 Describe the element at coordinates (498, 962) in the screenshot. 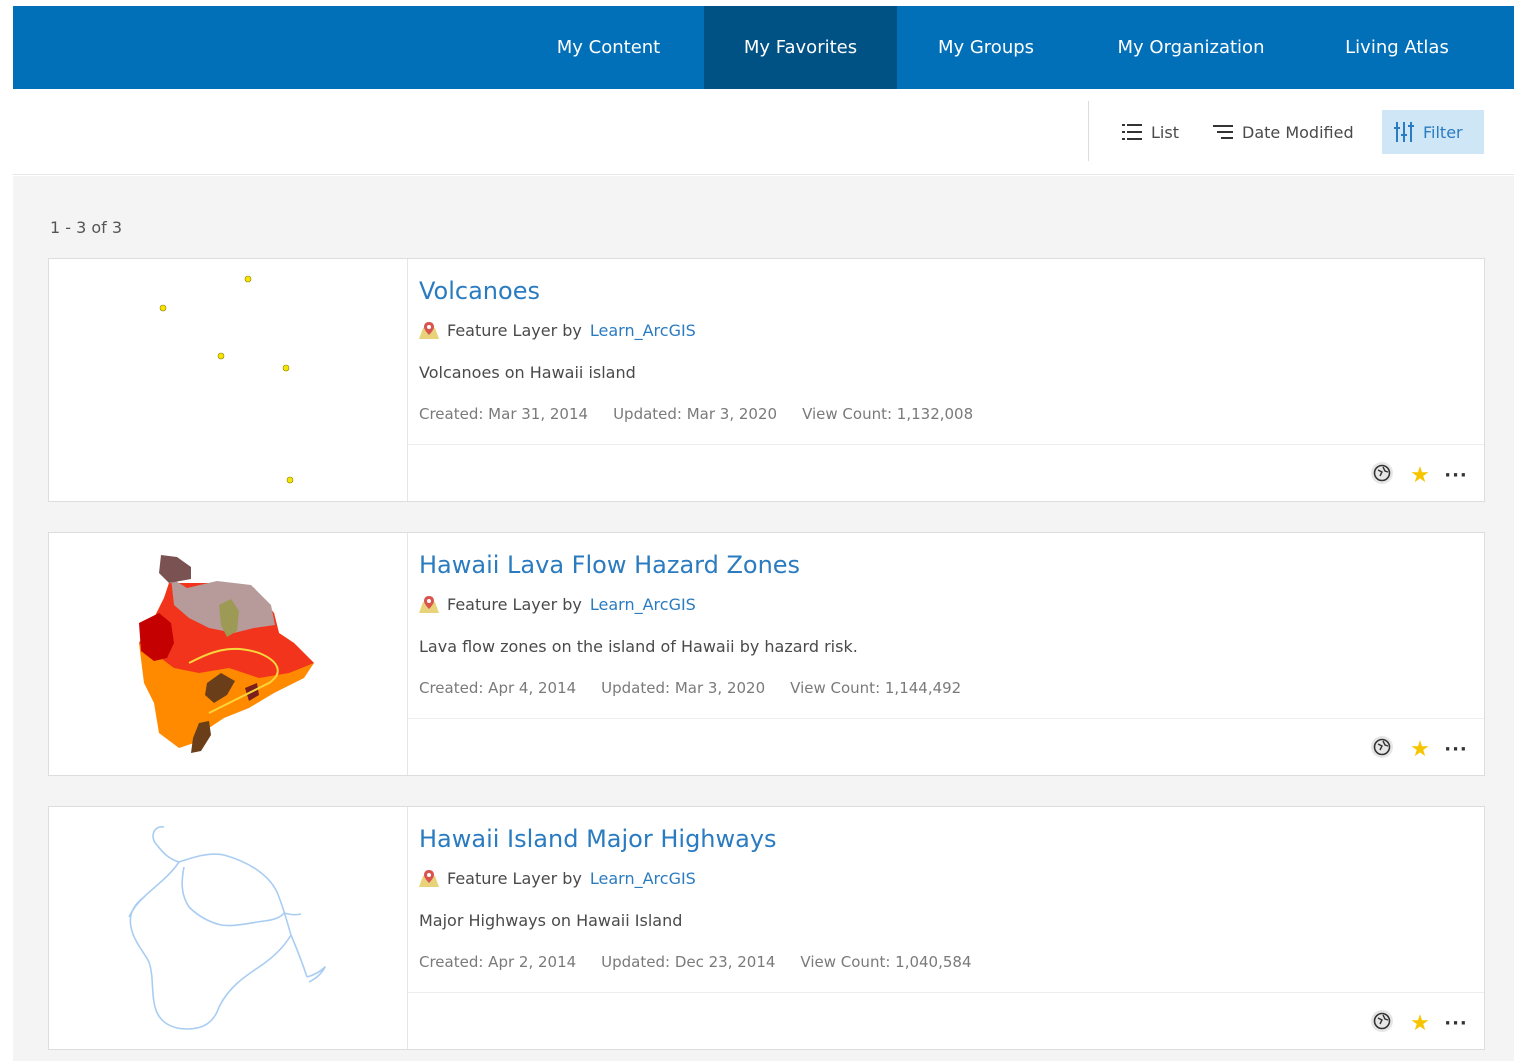

I see `item-created: Created: Apr 2, 2014` at that location.